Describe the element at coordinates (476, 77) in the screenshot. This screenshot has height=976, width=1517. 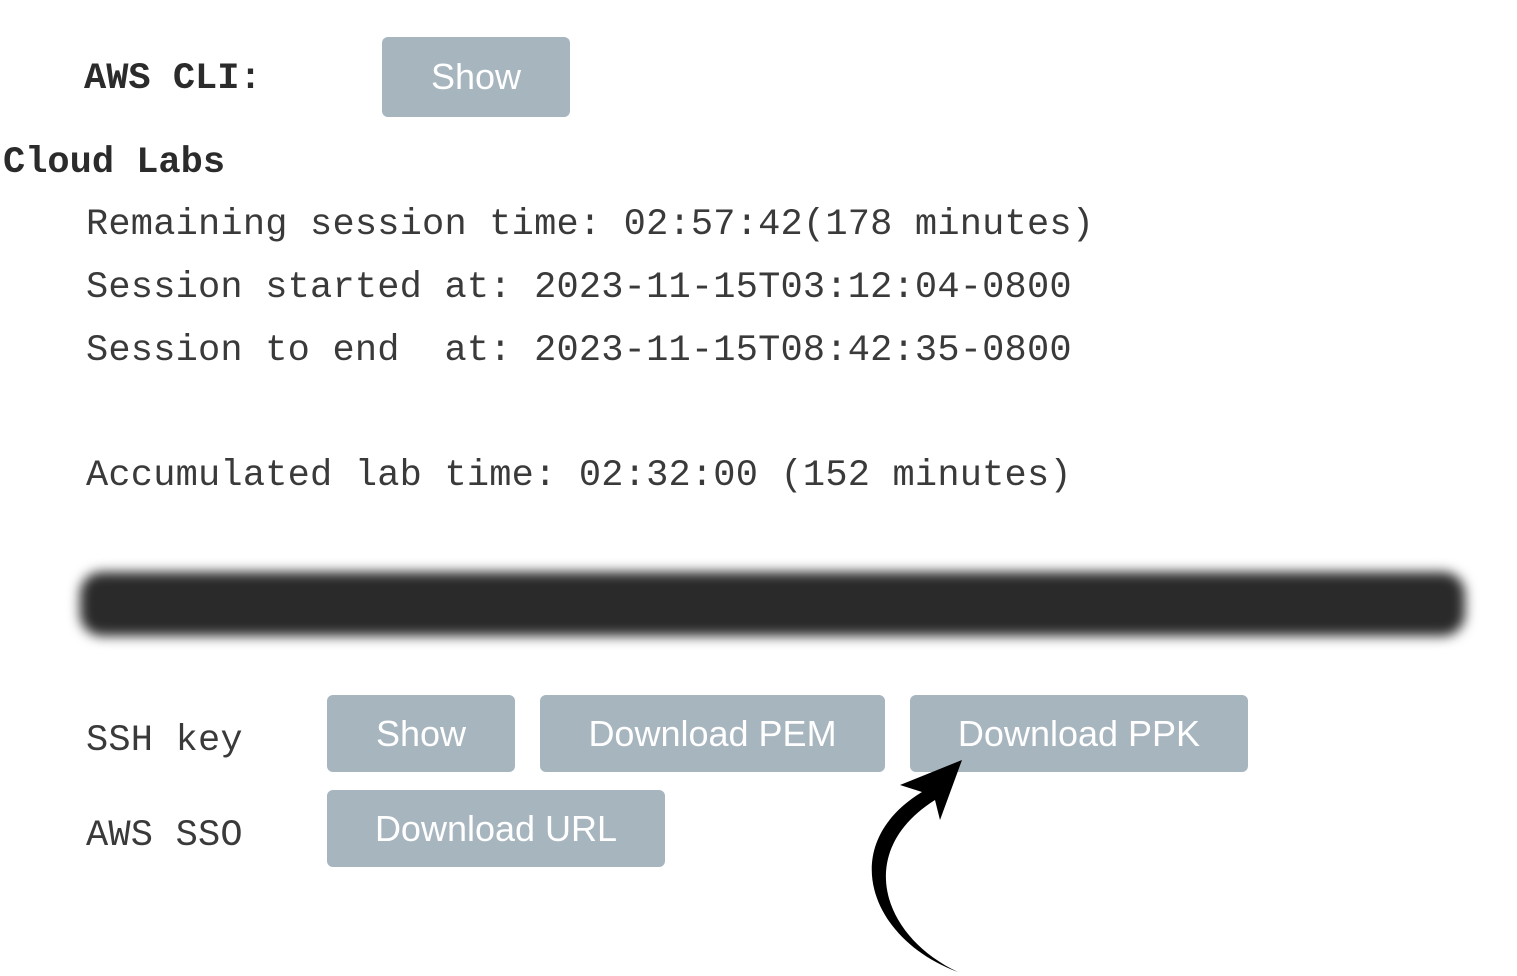
I see `aws-cli-show-button: Show` at that location.